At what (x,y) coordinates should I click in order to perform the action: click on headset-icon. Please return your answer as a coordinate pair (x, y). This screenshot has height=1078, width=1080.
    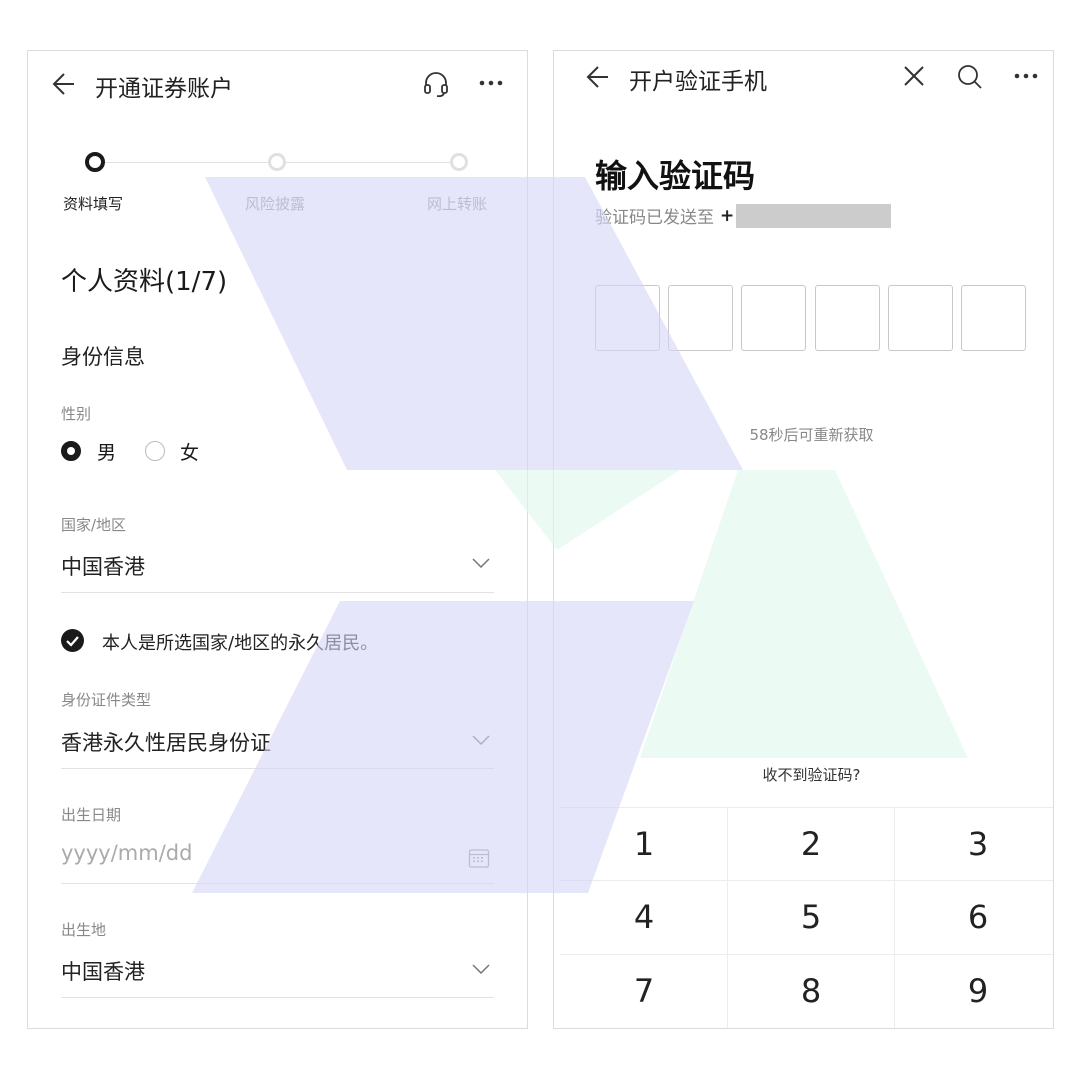
    Looking at the image, I should click on (436, 84).